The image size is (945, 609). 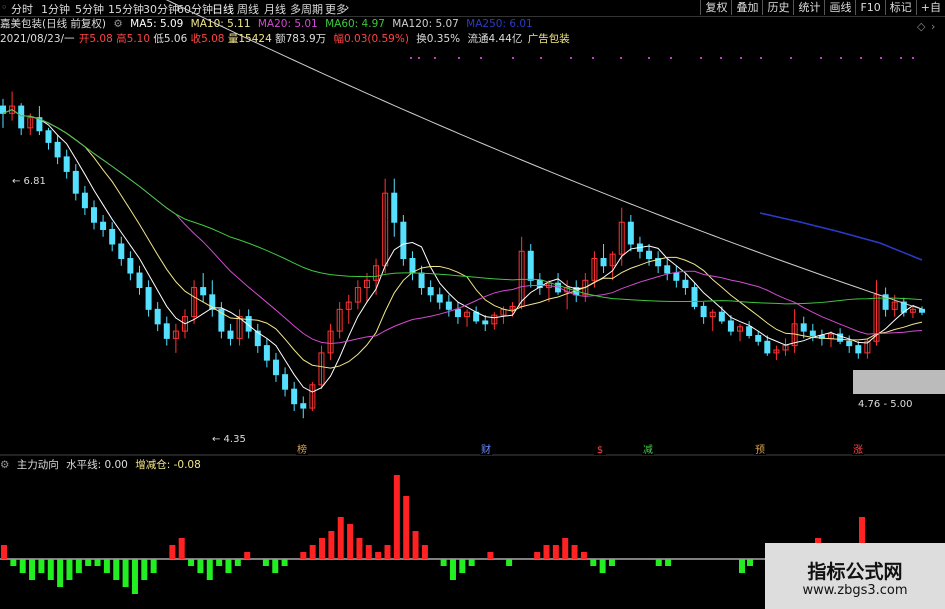 What do you see at coordinates (858, 450) in the screenshot?
I see `event-marker-5: 涨` at bounding box center [858, 450].